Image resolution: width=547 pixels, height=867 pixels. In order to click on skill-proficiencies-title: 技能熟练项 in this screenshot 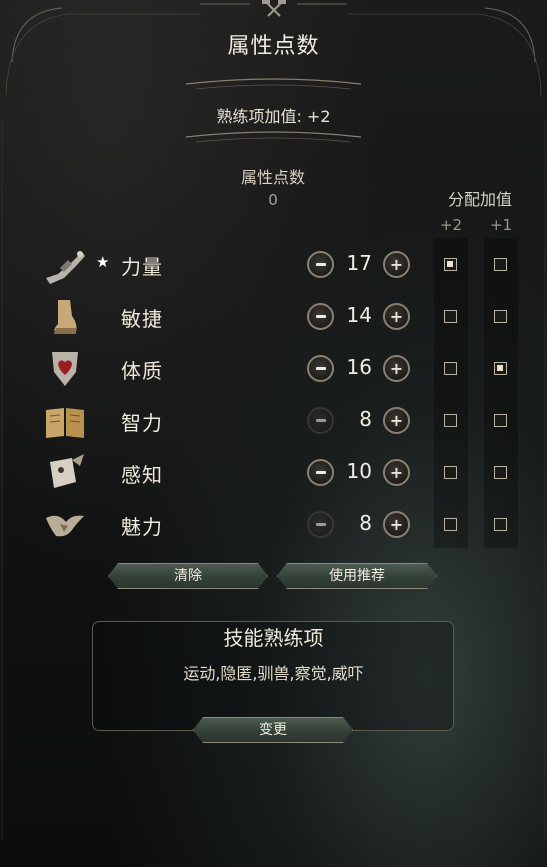, I will do `click(273, 638)`.